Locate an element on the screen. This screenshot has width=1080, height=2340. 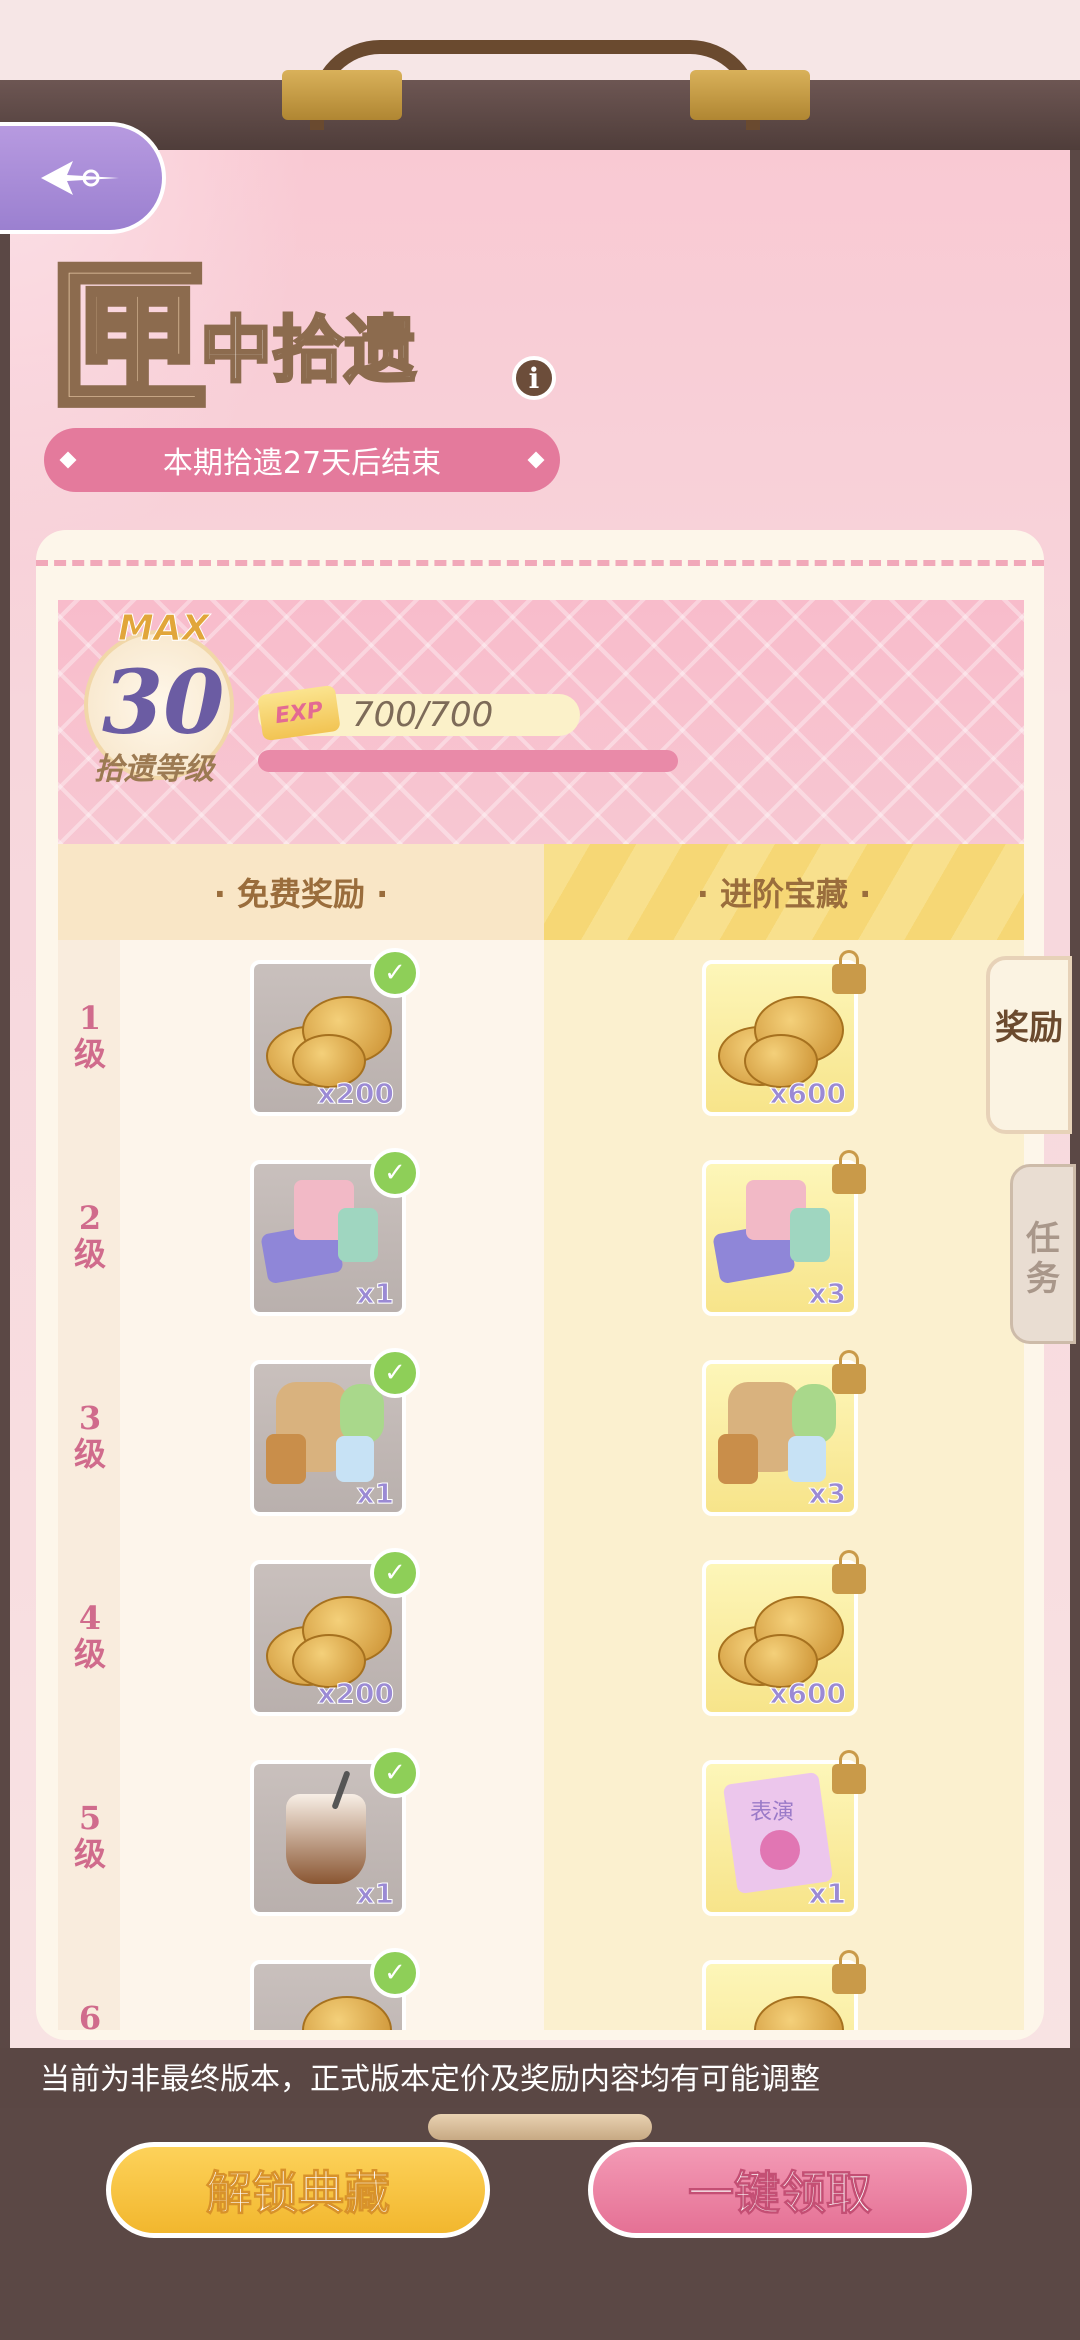
row-level: 6 is located at coordinates (90, 2014).